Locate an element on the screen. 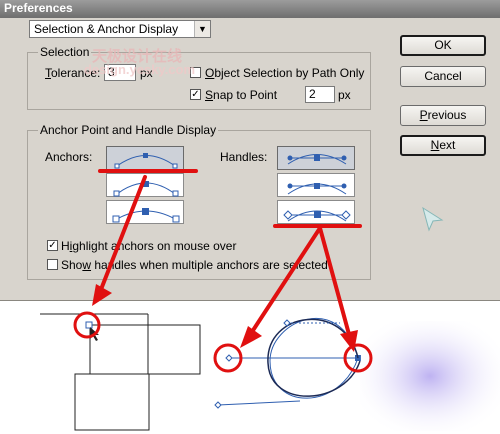 The image size is (500, 434). snap-to-point-checkbox: ✓ is located at coordinates (195, 94).